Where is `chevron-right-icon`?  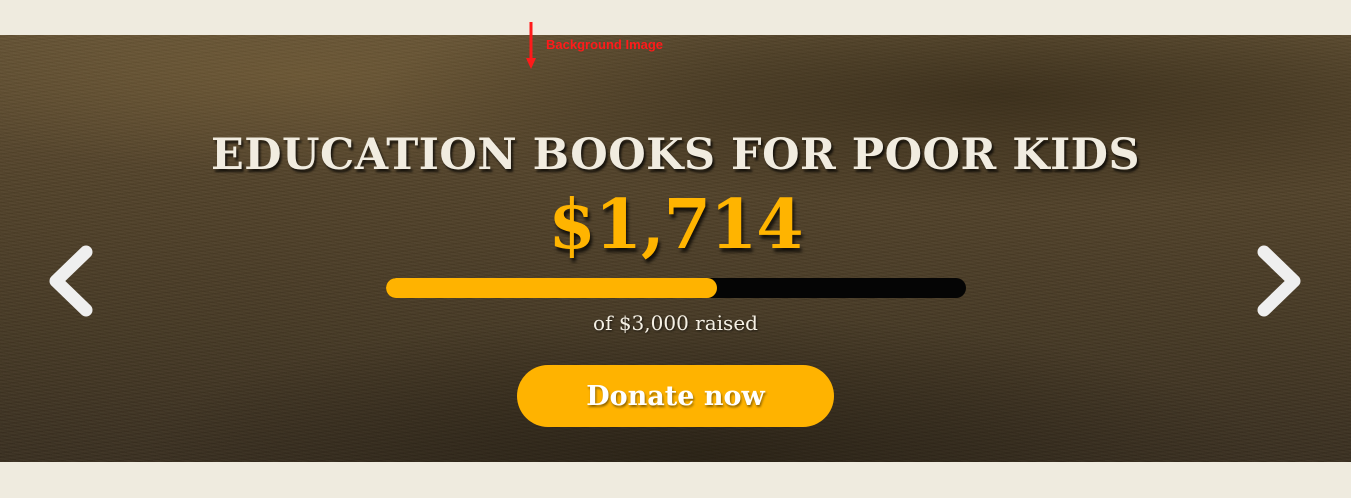 chevron-right-icon is located at coordinates (1280, 281).